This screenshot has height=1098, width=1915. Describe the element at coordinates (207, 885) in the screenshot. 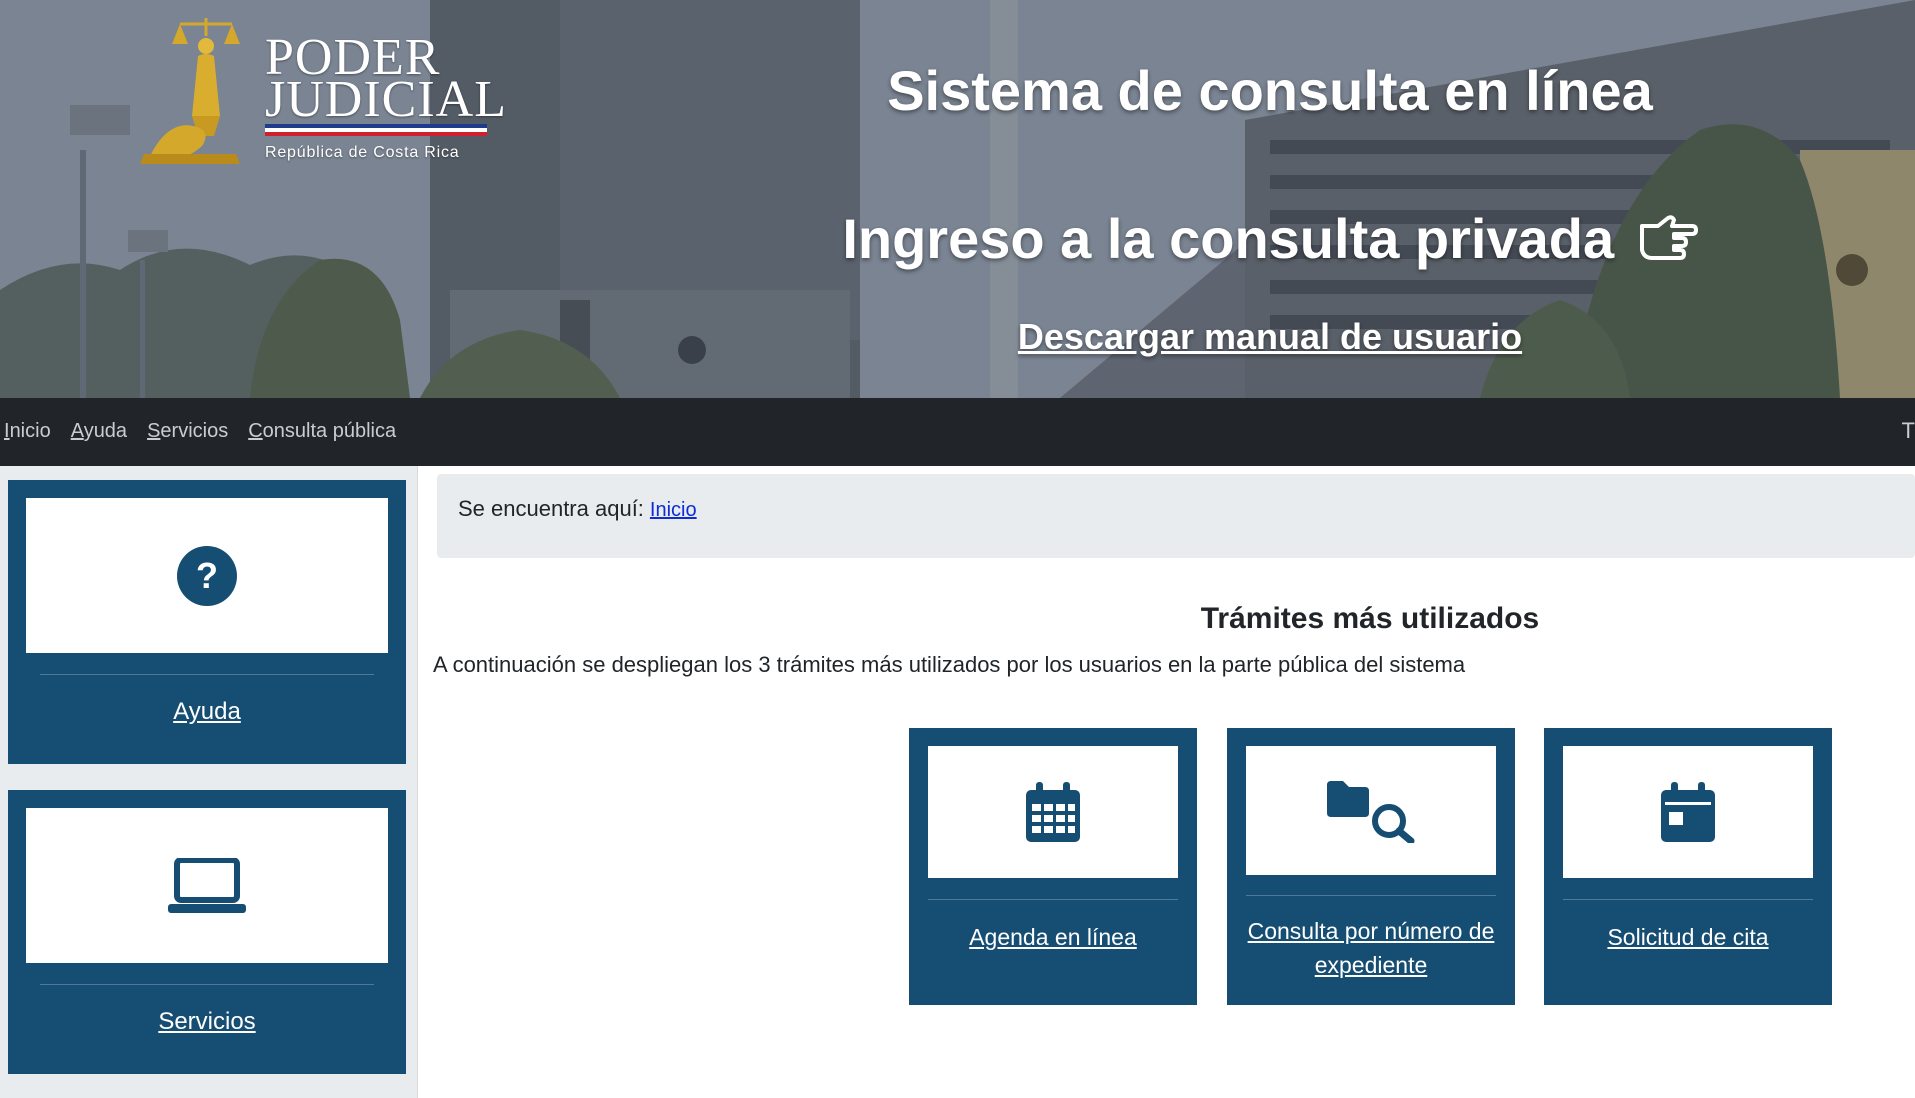

I see `laptop-icon` at that location.